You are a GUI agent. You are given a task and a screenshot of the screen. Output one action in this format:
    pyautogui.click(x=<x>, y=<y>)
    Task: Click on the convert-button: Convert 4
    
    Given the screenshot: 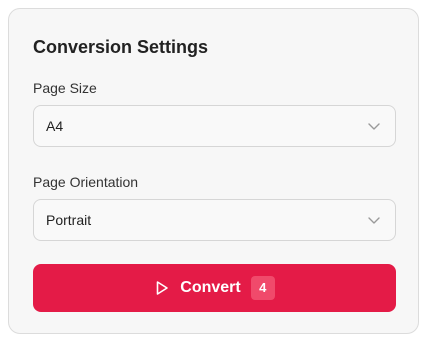 What is the action you would take?
    pyautogui.click(x=214, y=288)
    